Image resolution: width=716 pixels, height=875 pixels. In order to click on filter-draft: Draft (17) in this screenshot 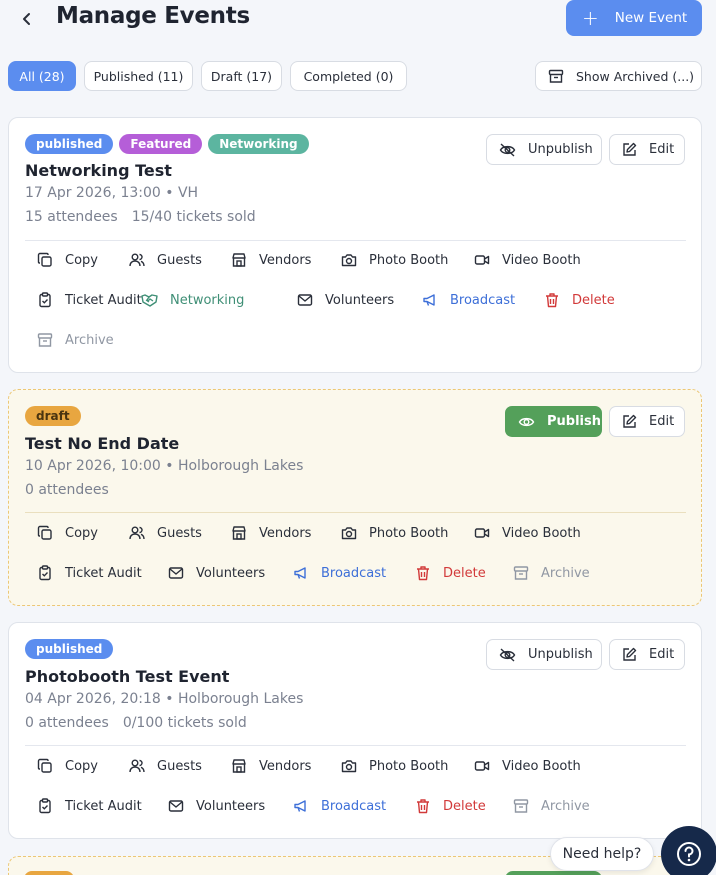, I will do `click(241, 76)`.